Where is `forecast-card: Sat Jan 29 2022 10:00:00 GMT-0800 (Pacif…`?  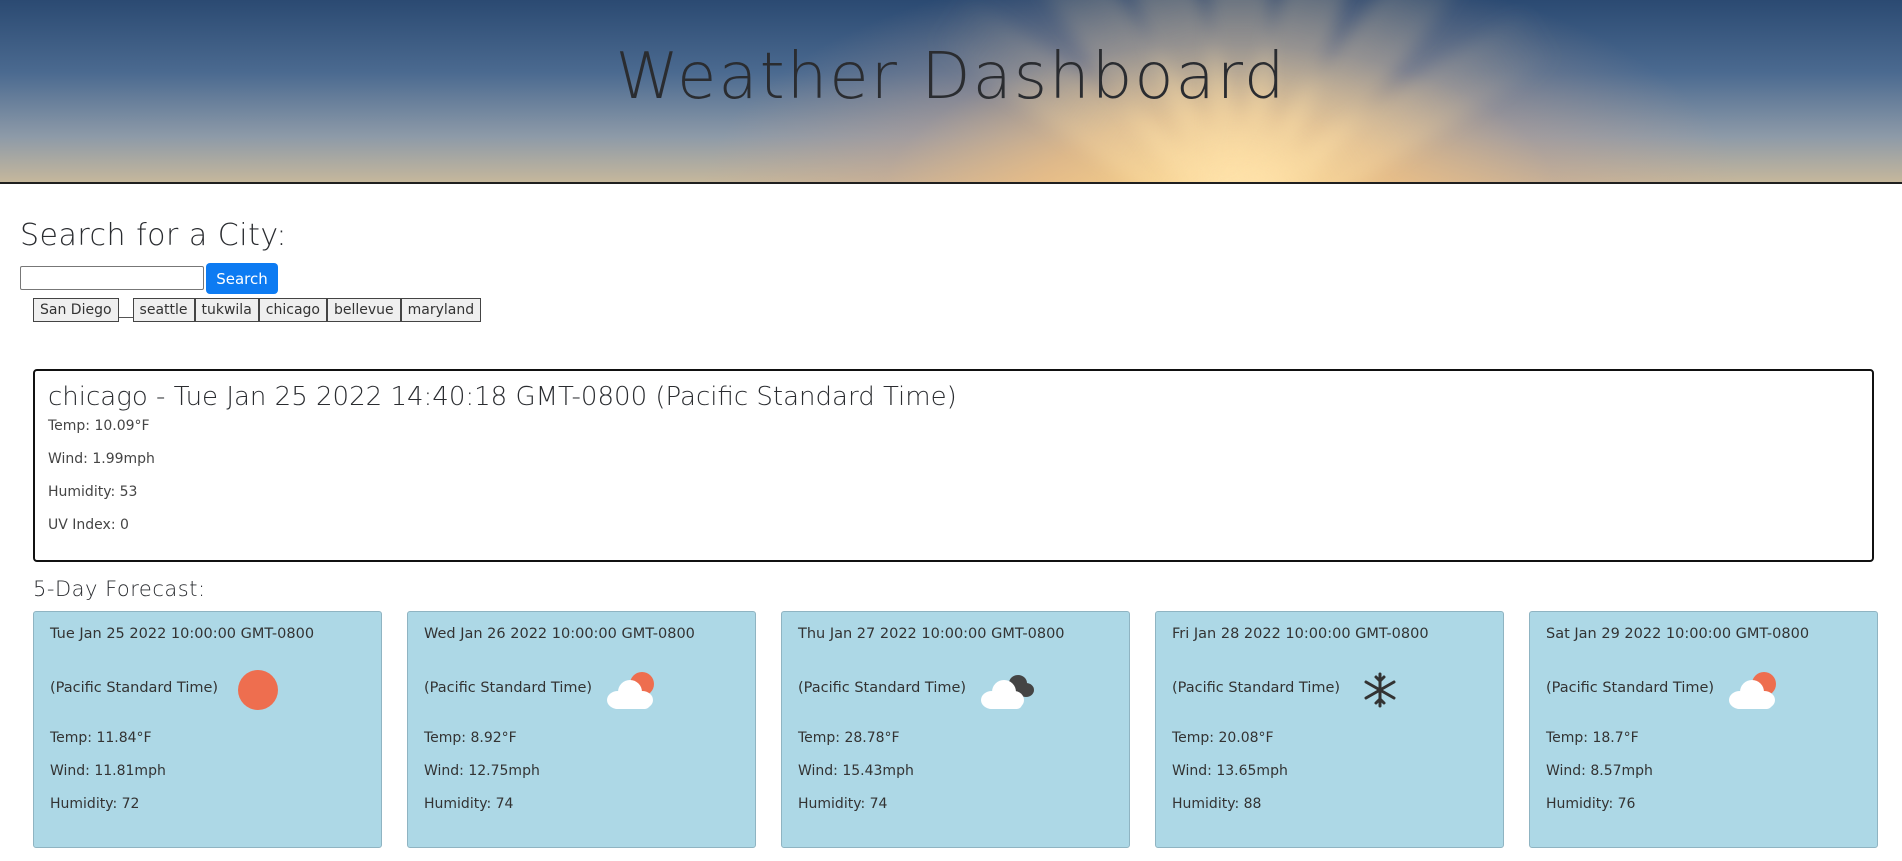
forecast-card: Sat Jan 29 2022 10:00:00 GMT-0800 (Pacif… is located at coordinates (1703, 729).